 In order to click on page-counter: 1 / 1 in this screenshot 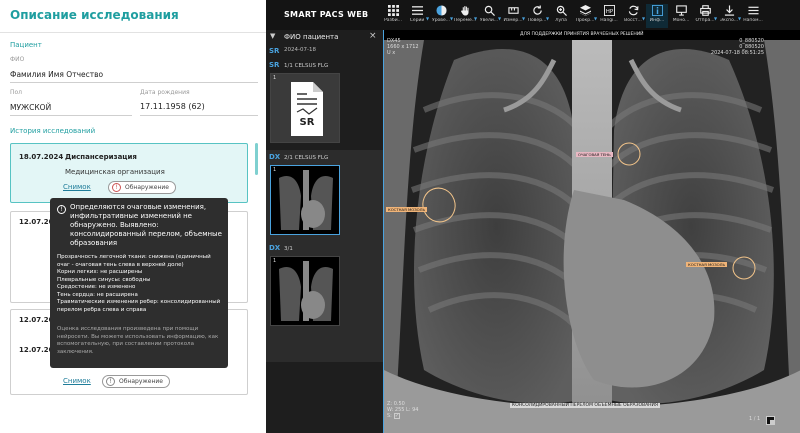, I will do `click(755, 419)`.